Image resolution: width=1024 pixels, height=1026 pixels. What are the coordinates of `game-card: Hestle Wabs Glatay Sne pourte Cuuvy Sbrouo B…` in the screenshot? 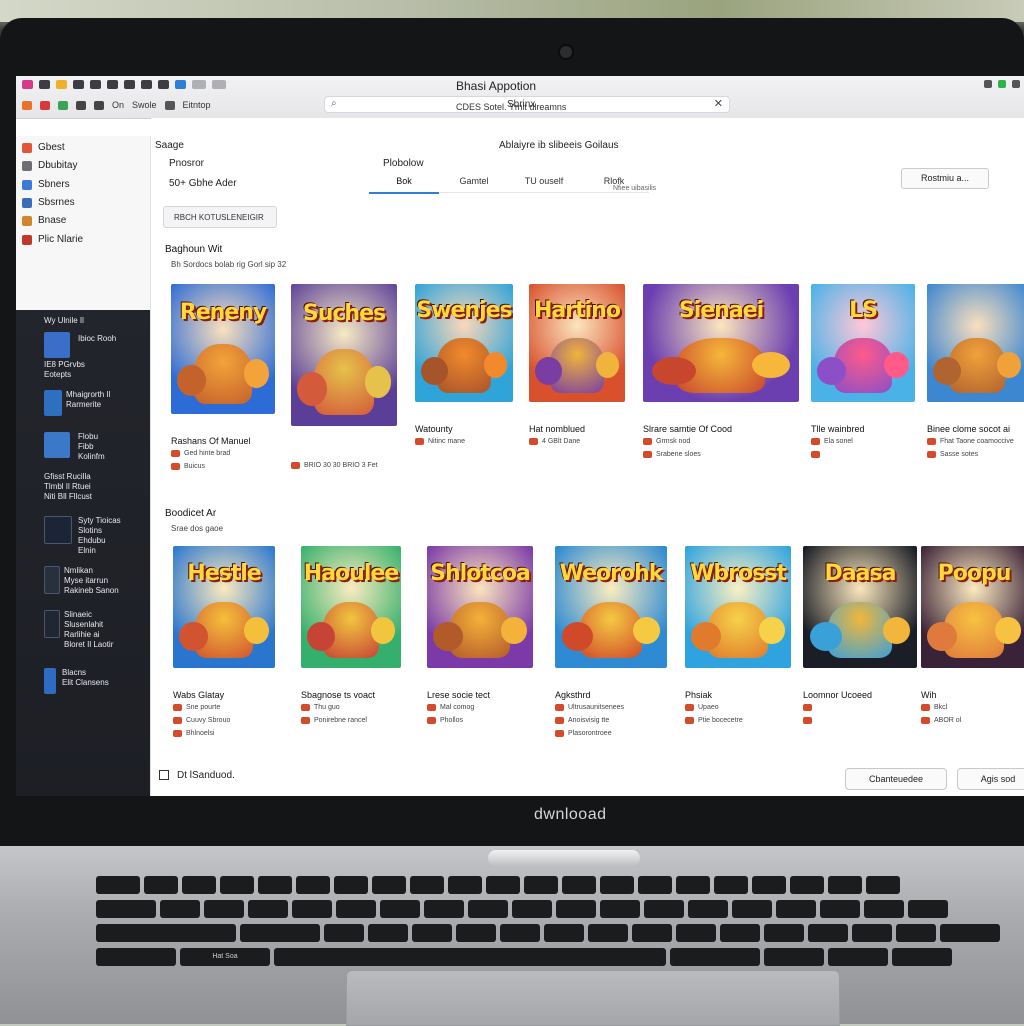 It's located at (224, 641).